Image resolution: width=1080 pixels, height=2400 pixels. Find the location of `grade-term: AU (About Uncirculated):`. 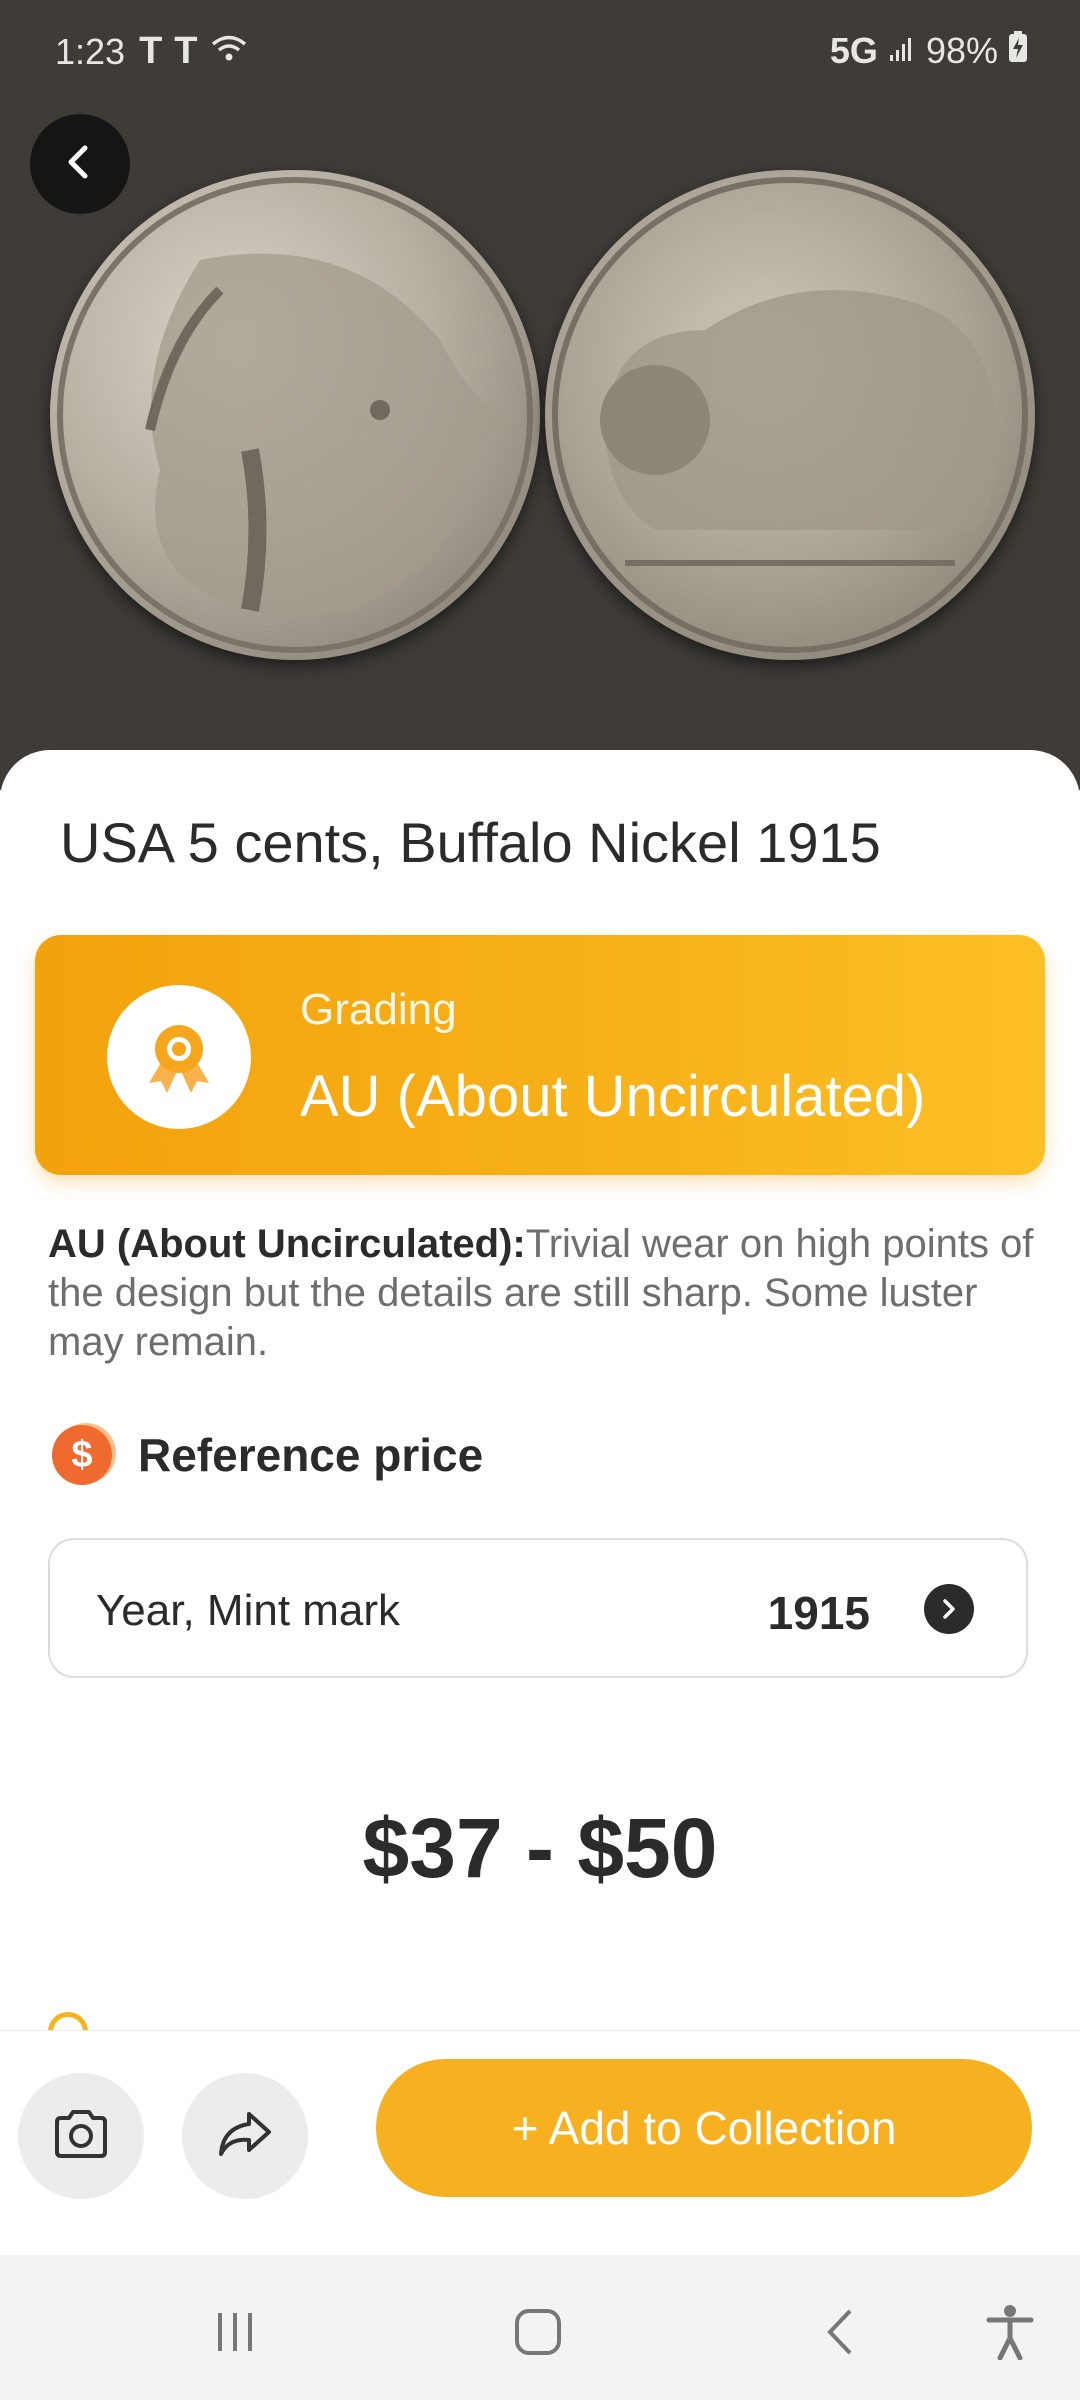

grade-term: AU (About Uncirculated): is located at coordinates (287, 1244).